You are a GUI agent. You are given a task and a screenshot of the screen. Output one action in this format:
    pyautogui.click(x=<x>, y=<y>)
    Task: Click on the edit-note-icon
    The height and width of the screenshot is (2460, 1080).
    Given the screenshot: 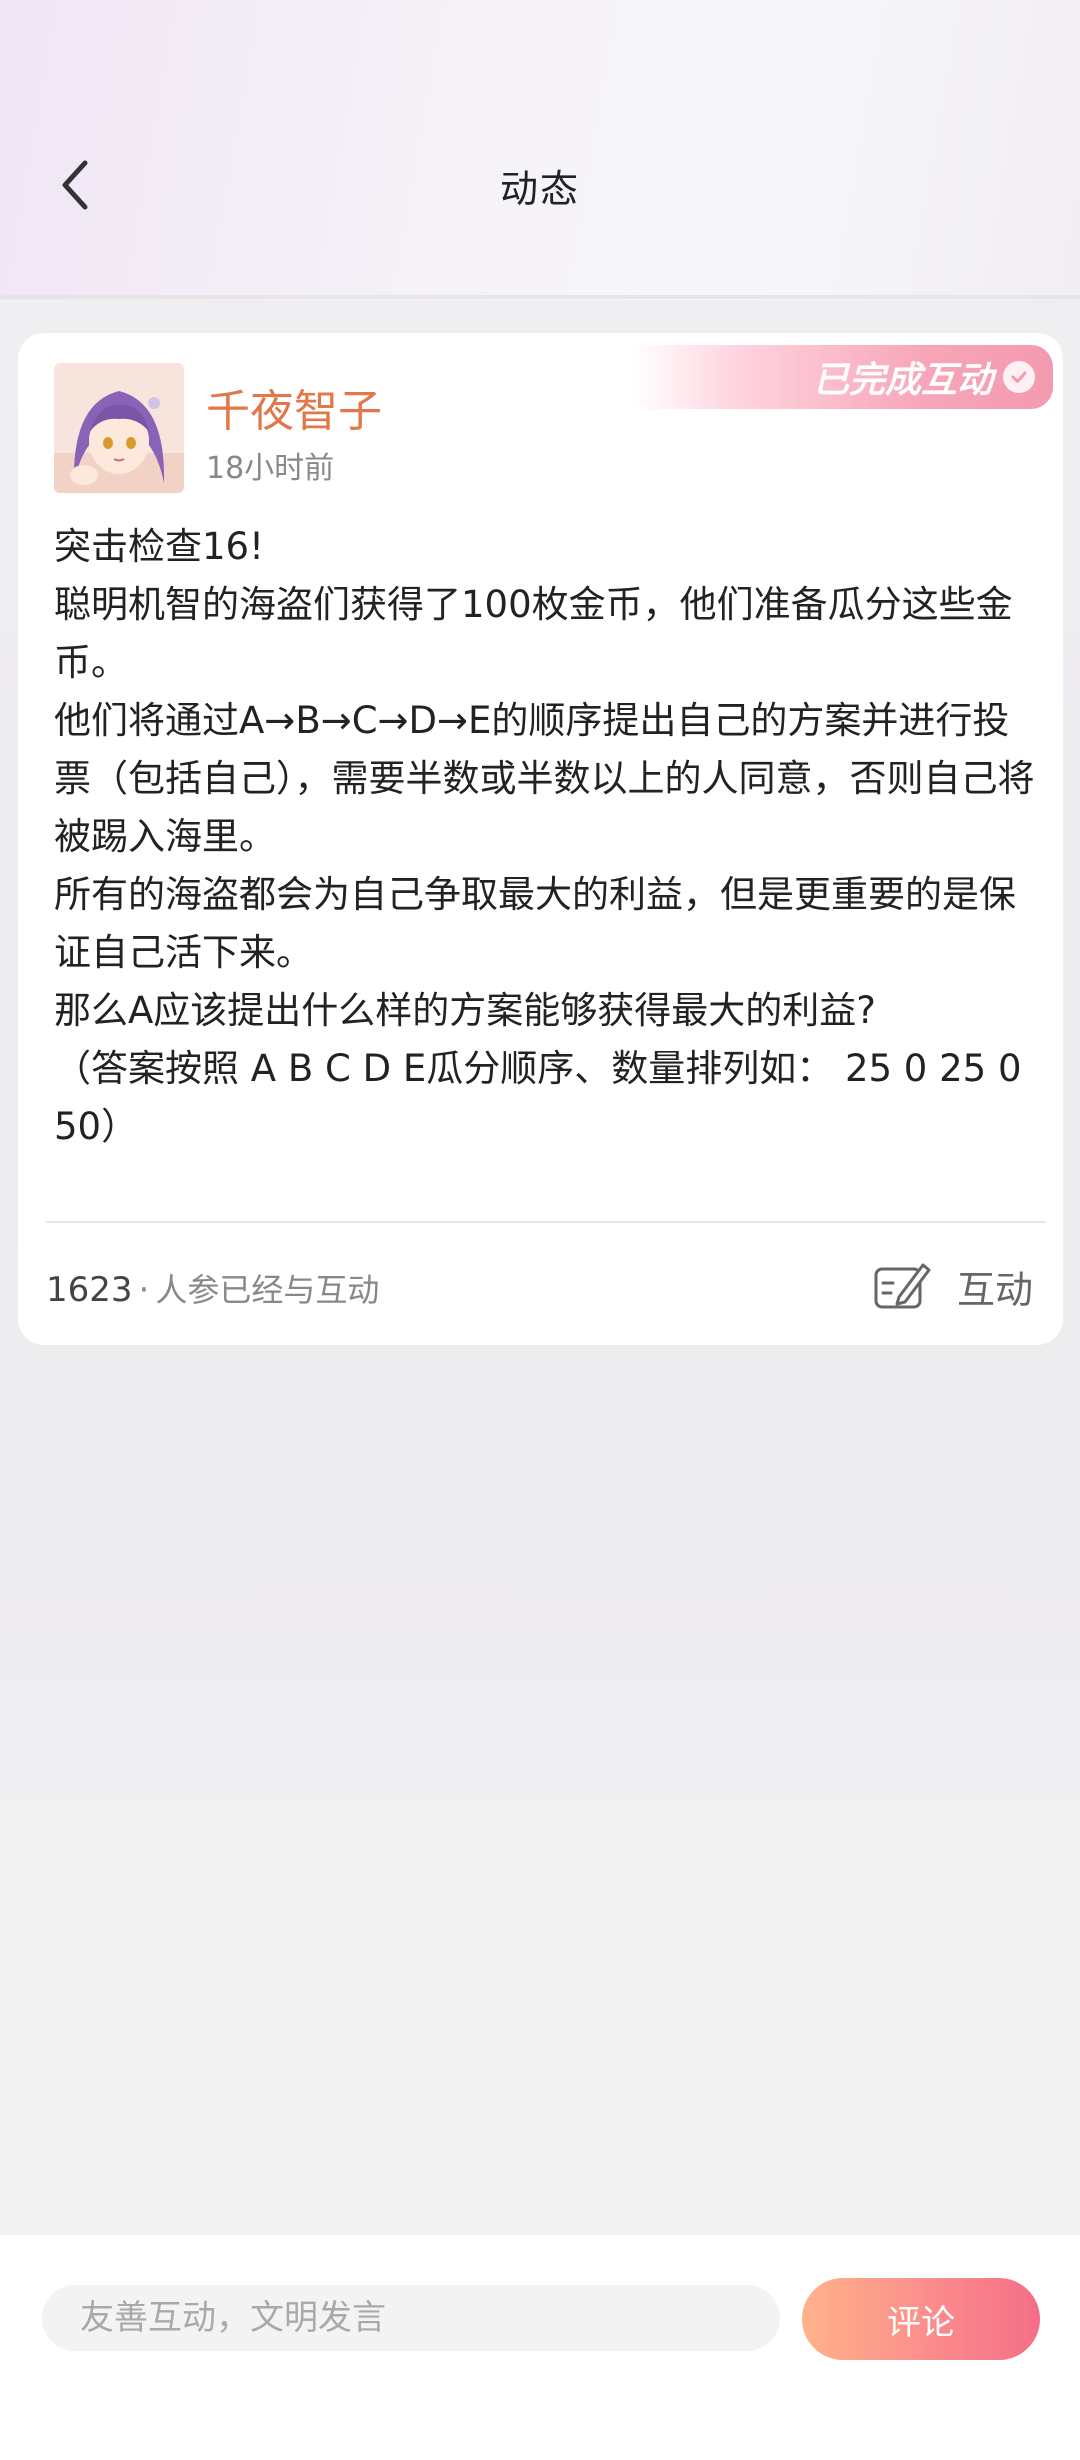 What is the action you would take?
    pyautogui.click(x=902, y=1286)
    